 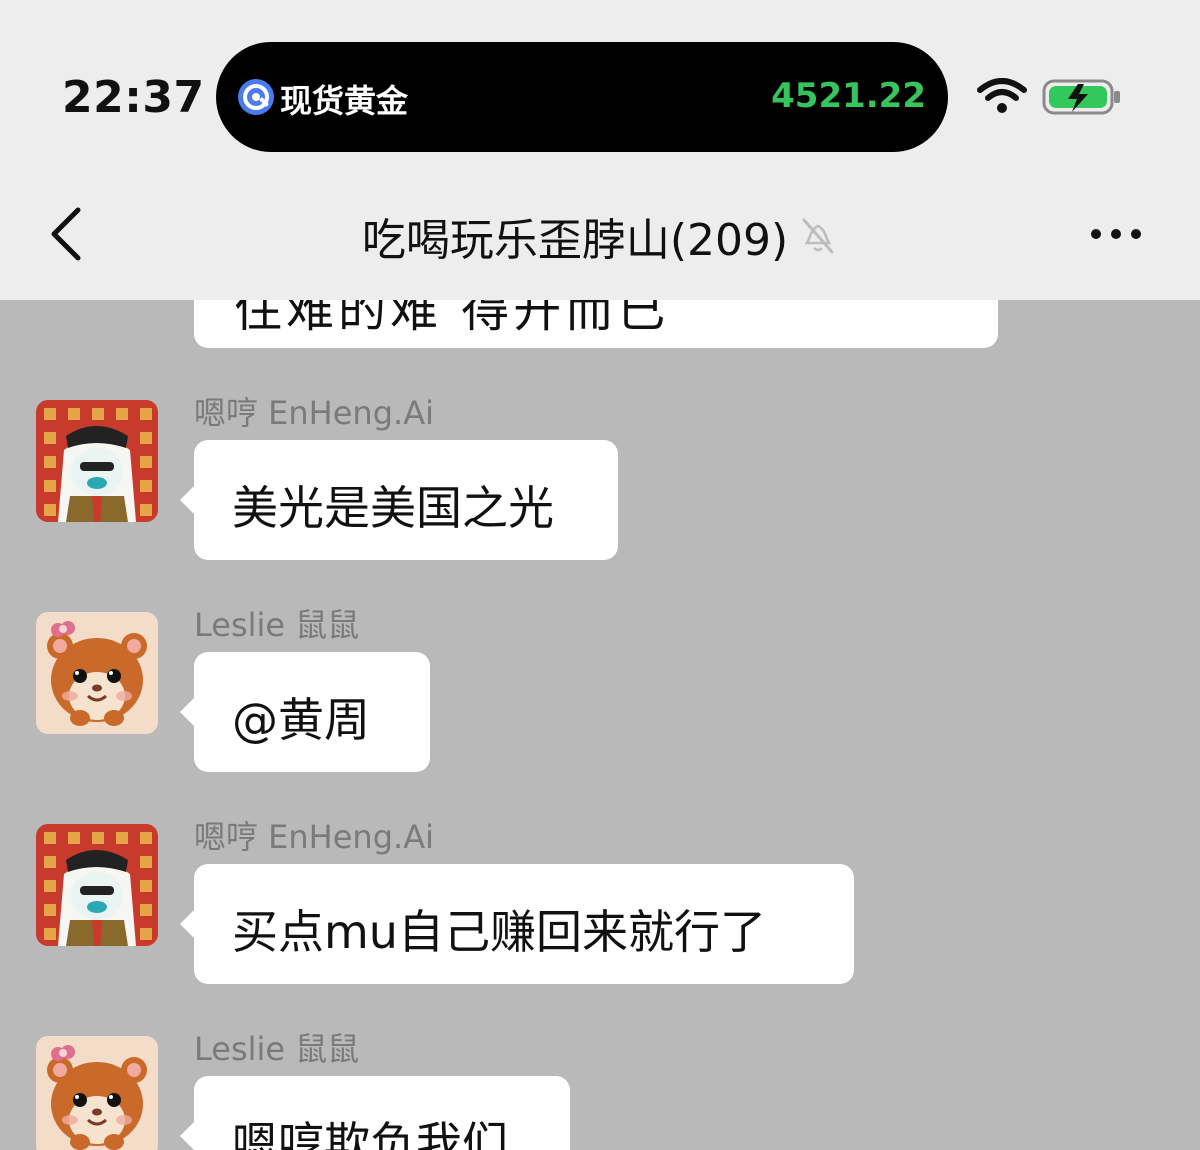 I want to click on chat-title-container: 吃喝玩乐歪脖山(209), so click(x=600, y=236).